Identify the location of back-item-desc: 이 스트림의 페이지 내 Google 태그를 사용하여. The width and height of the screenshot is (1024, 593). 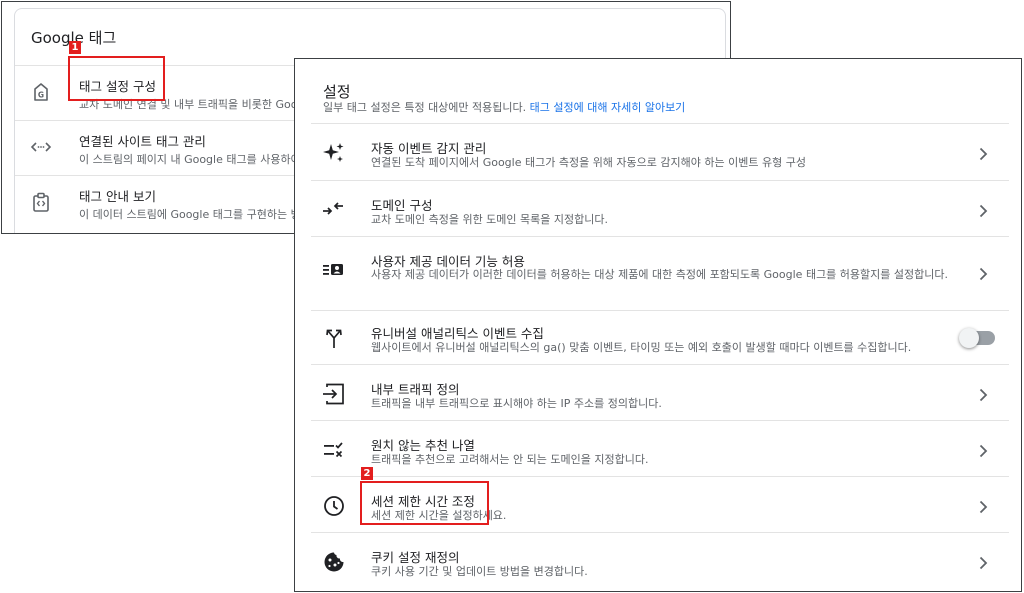
(190, 159).